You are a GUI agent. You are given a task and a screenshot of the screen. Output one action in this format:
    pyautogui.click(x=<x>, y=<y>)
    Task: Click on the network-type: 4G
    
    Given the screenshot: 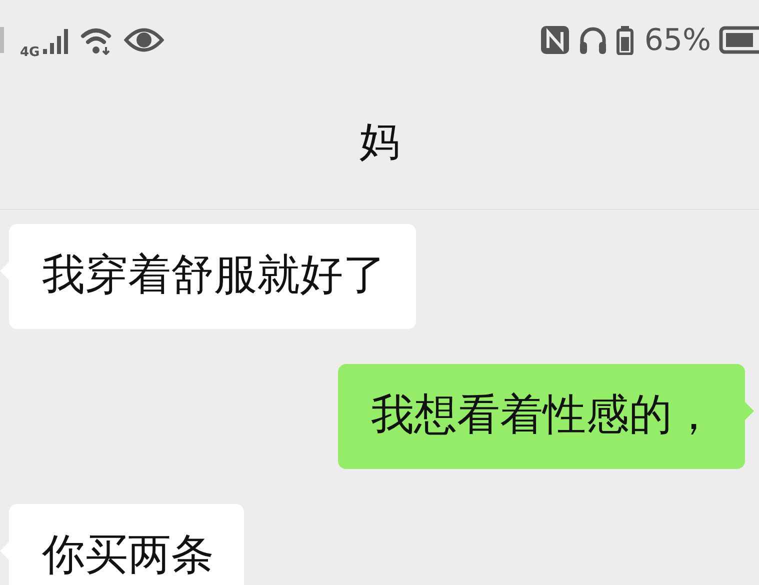 What is the action you would take?
    pyautogui.click(x=30, y=52)
    